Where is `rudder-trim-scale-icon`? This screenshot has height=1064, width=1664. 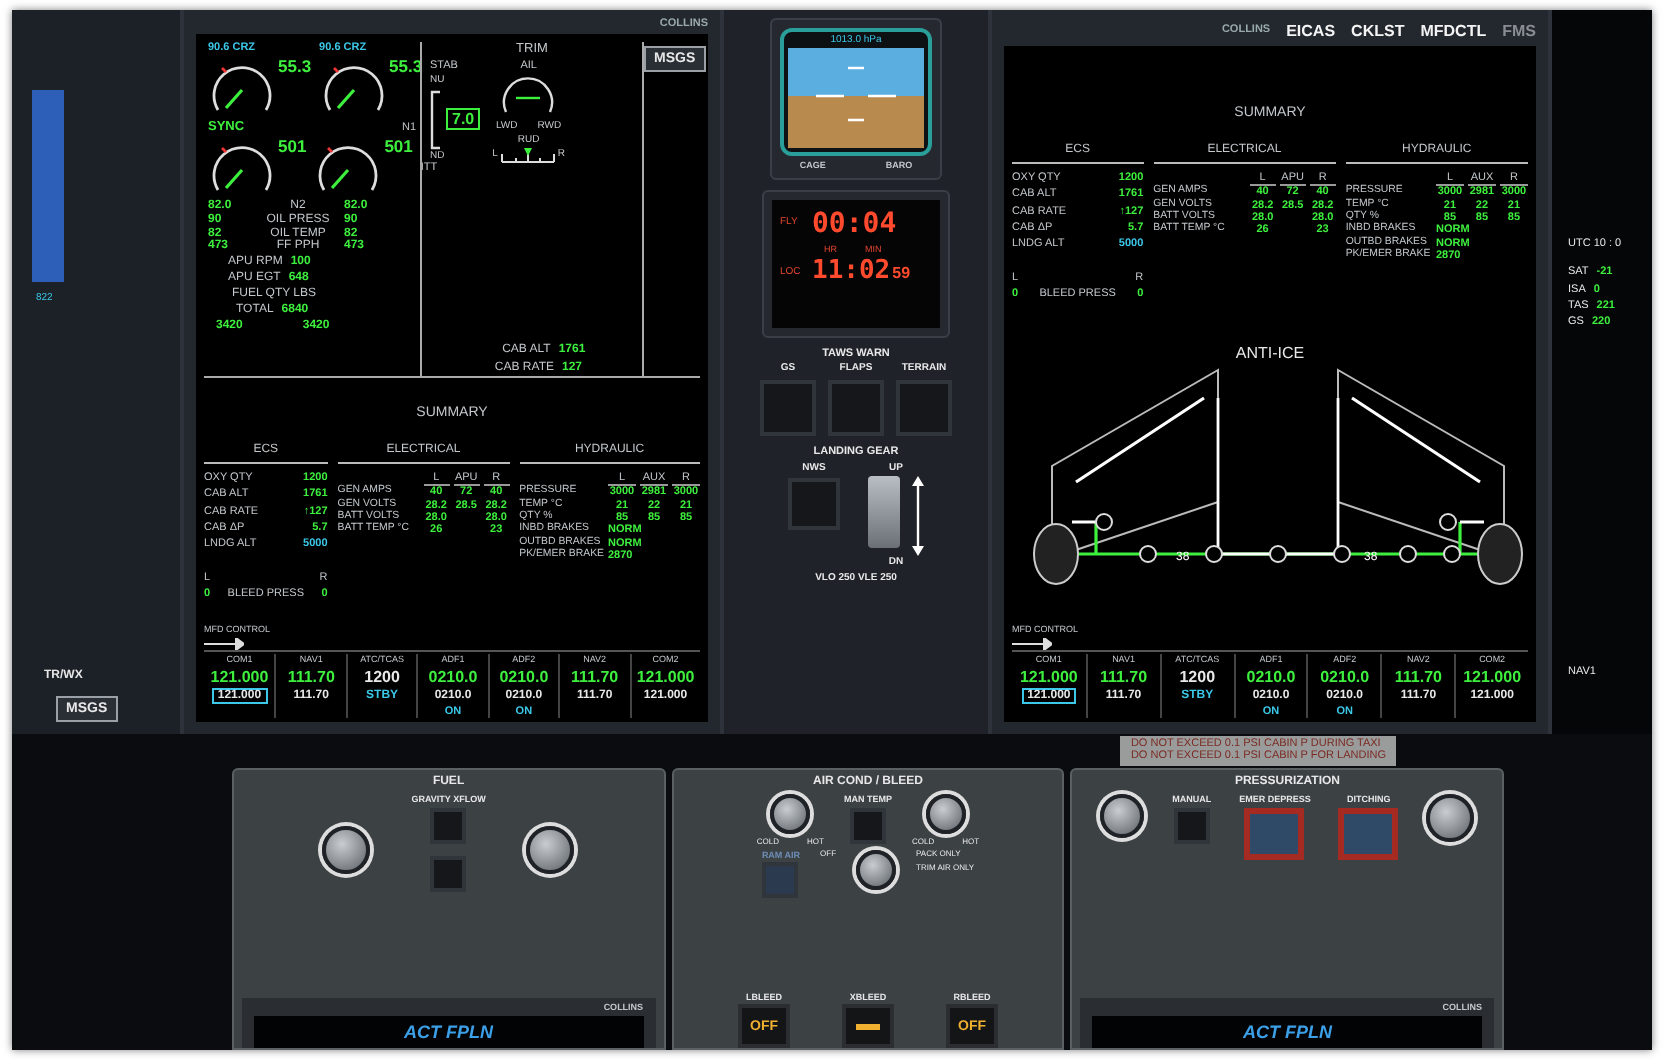
rudder-trim-scale-icon is located at coordinates (527, 156).